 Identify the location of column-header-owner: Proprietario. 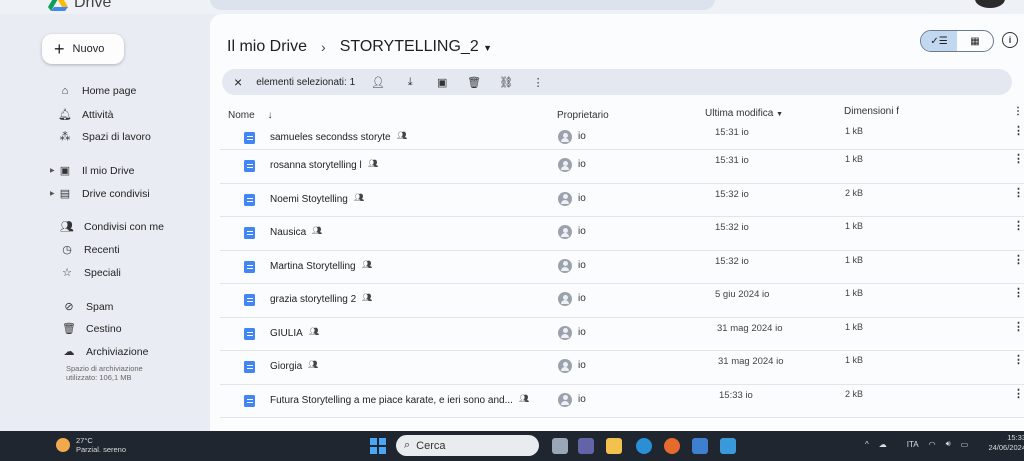
(583, 115).